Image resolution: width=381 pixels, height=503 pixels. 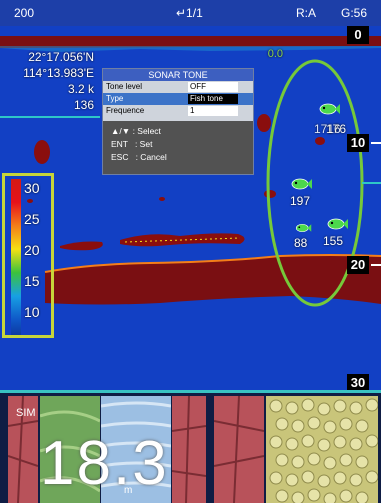 What do you see at coordinates (178, 111) in the screenshot?
I see `frequence-row: Frequence 1` at bounding box center [178, 111].